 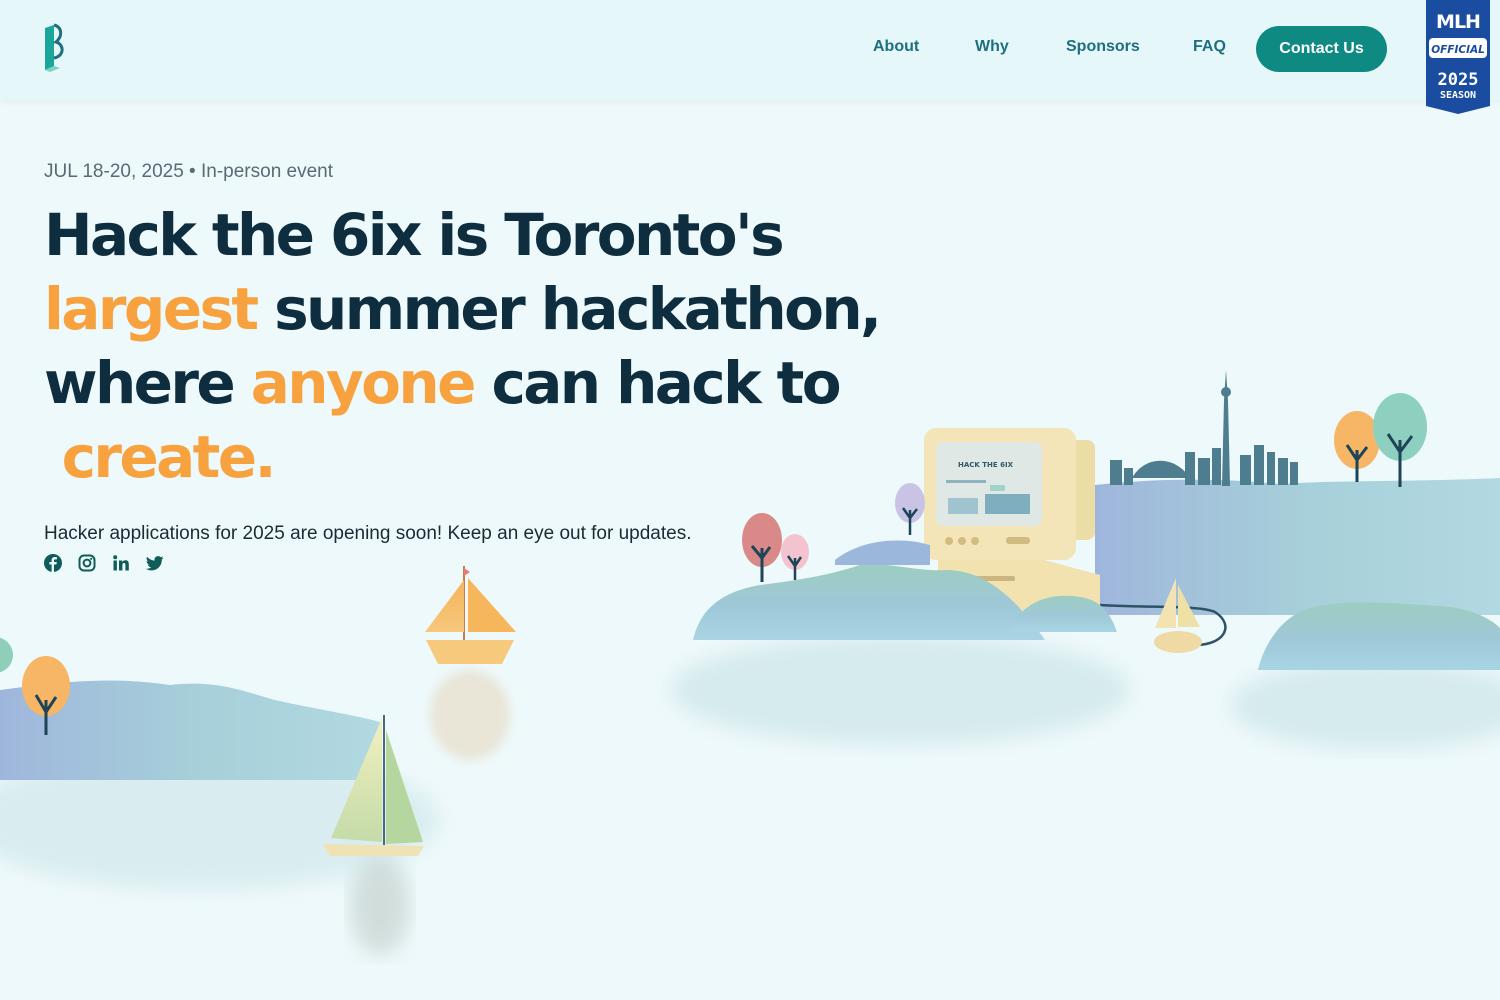 I want to click on mlh-badge-title: MLH, so click(x=1458, y=22).